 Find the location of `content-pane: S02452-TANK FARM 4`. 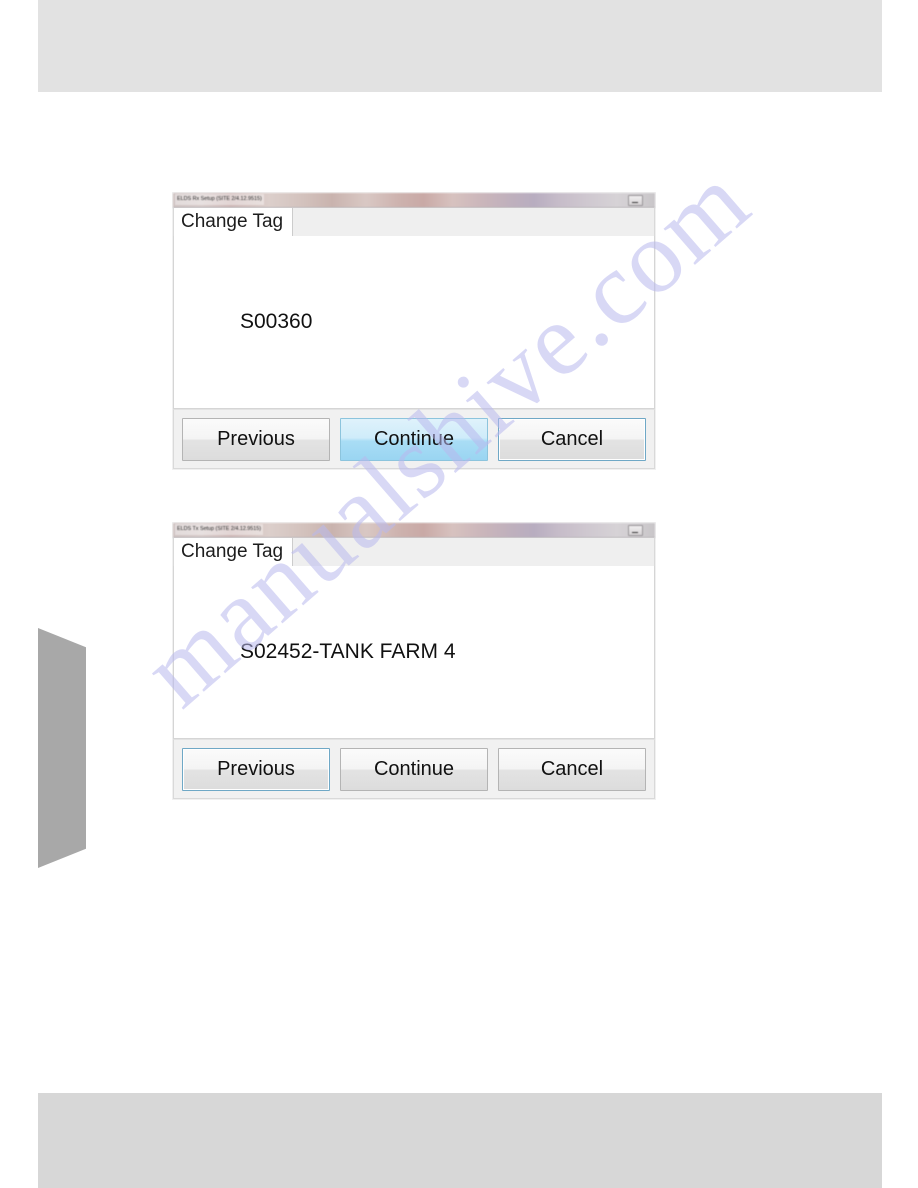

content-pane: S02452-TANK FARM 4 is located at coordinates (414, 652).